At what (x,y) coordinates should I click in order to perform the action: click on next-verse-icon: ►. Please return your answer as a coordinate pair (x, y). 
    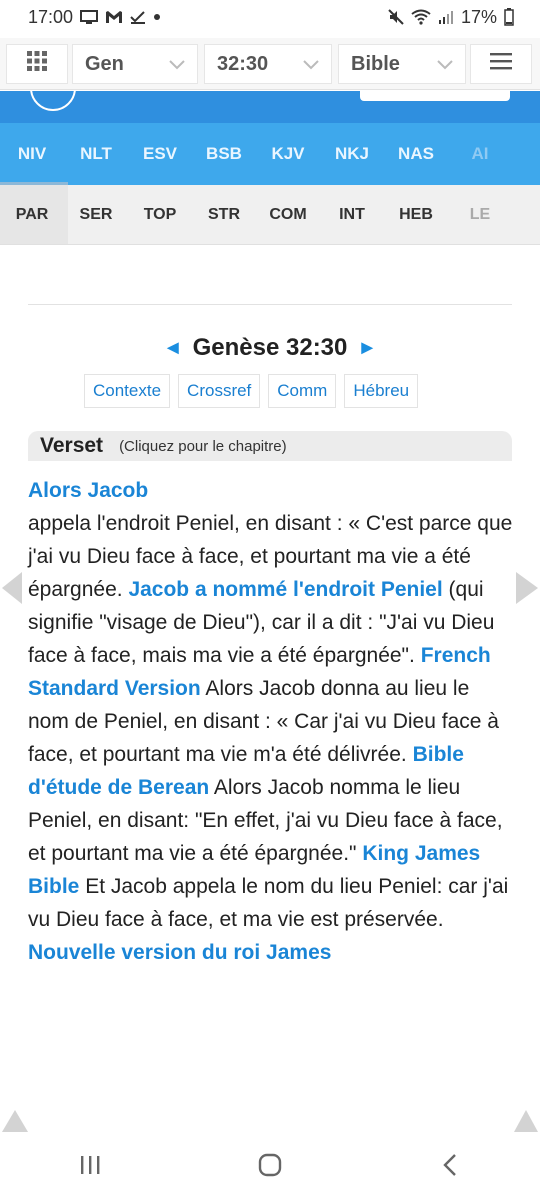
    Looking at the image, I should click on (367, 348).